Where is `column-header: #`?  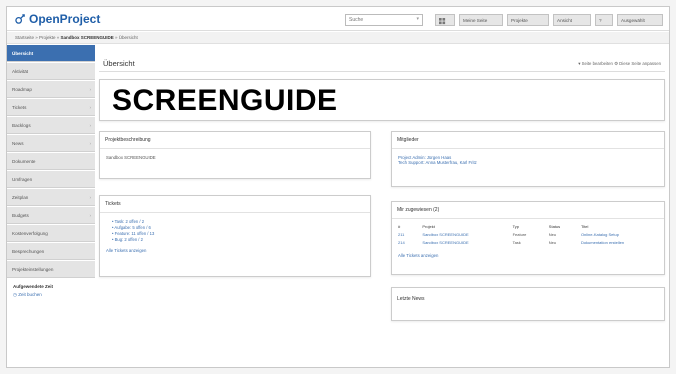
column-header: # is located at coordinates (406, 227).